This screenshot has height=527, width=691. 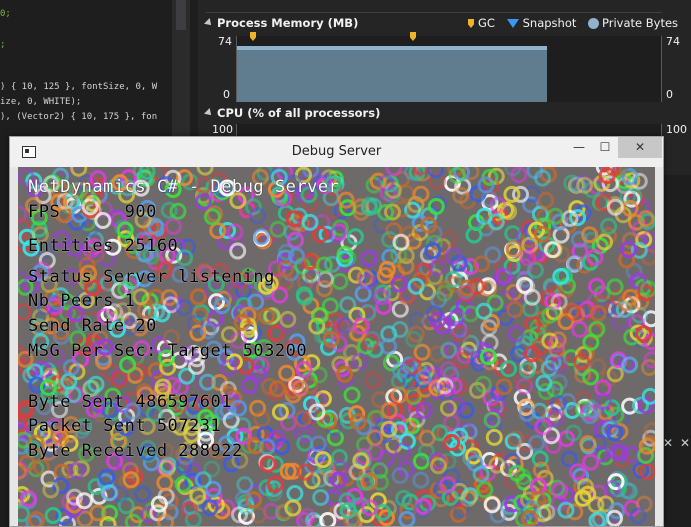 I want to click on code-line: ;, so click(x=3, y=45).